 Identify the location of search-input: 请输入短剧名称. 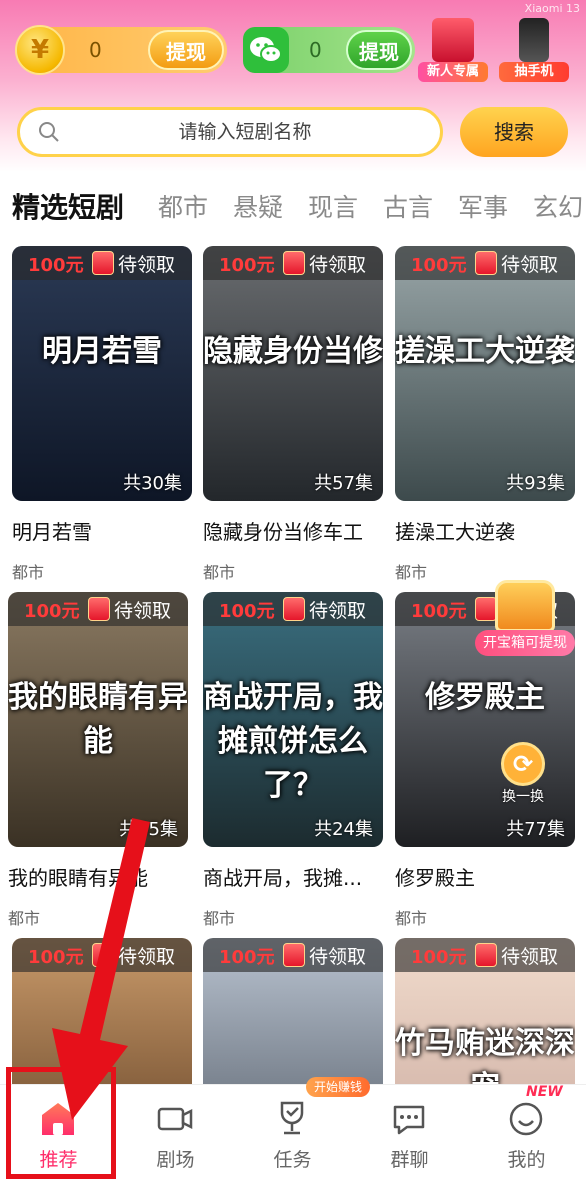
(230, 132).